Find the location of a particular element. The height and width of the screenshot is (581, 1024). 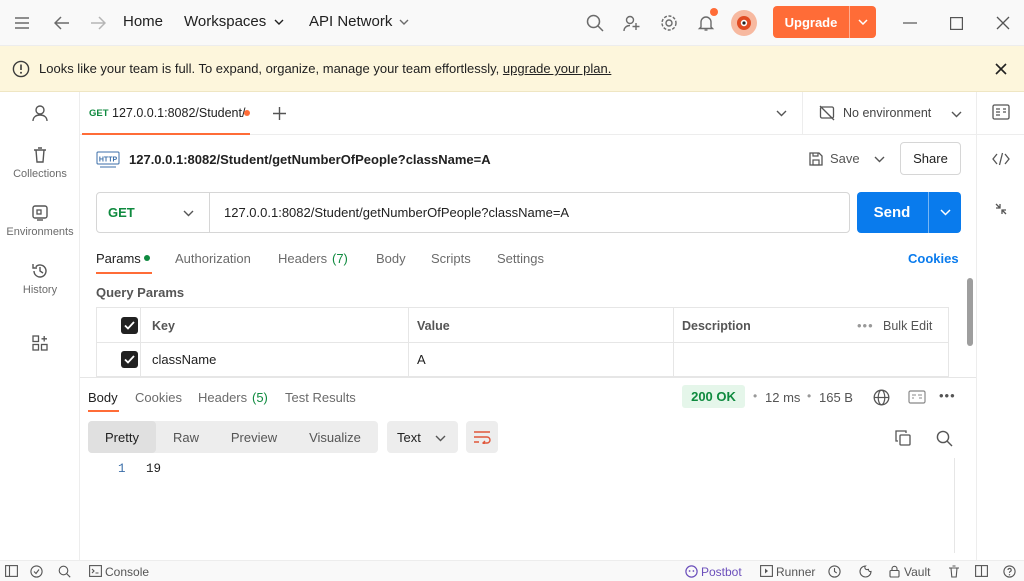

format-raw: Raw is located at coordinates (186, 437).